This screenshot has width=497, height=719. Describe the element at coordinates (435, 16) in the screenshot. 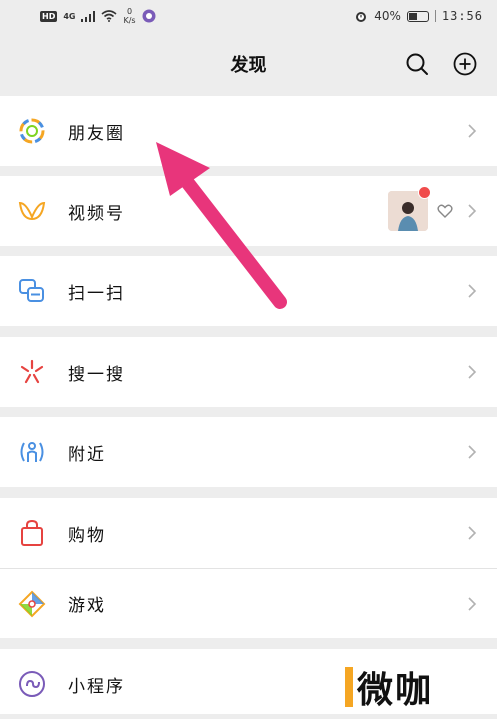

I see `status-divider` at that location.